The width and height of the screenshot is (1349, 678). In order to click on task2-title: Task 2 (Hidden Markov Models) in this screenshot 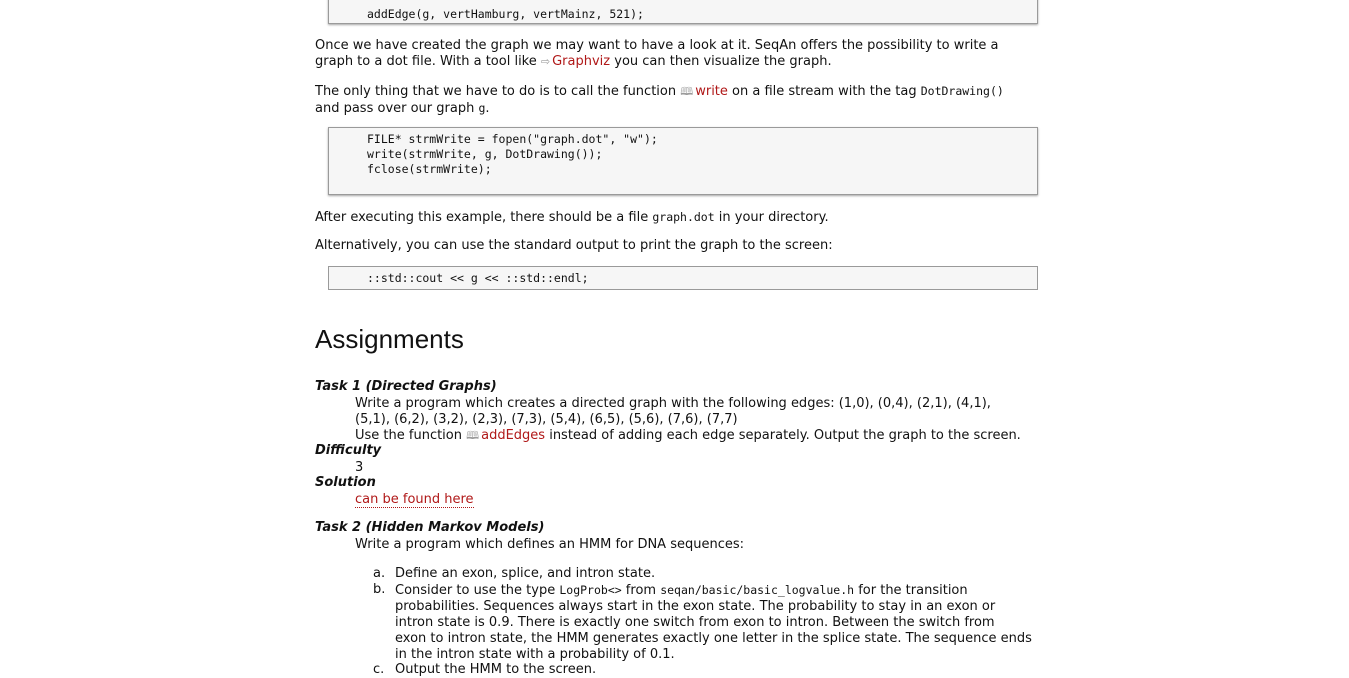, I will do `click(430, 527)`.